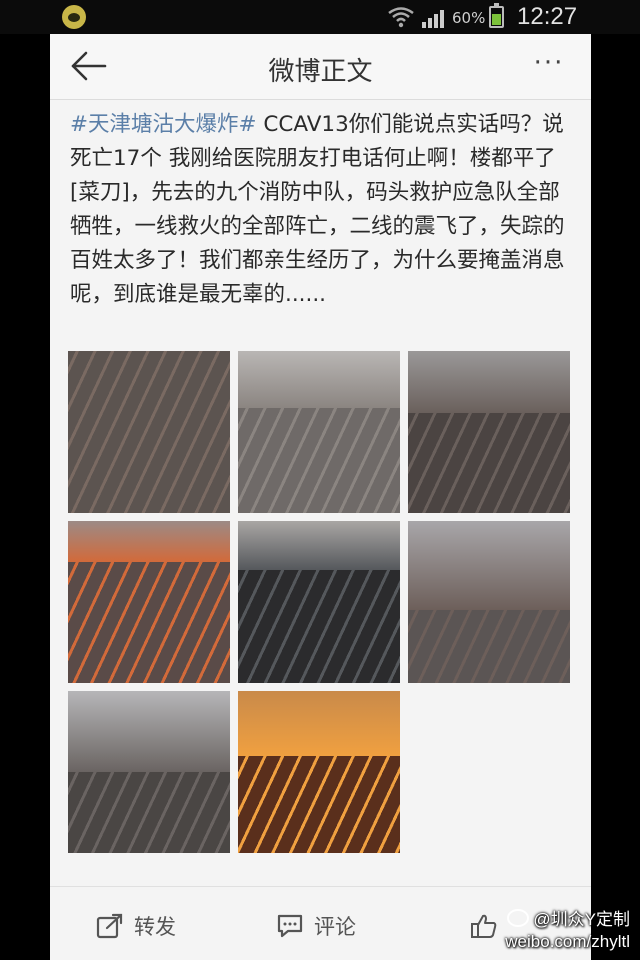 This screenshot has height=960, width=640. I want to click on comment-label: 评论, so click(335, 927).